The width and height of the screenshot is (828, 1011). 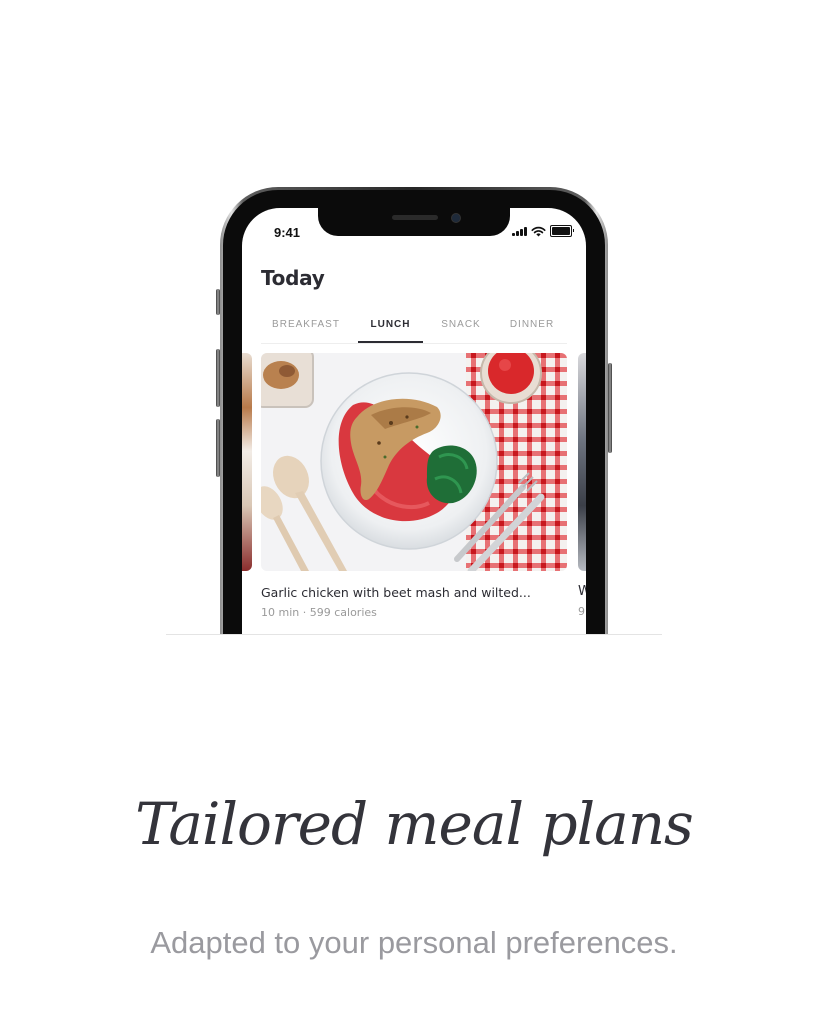 I want to click on headline: Tailored meal plans, so click(x=414, y=824).